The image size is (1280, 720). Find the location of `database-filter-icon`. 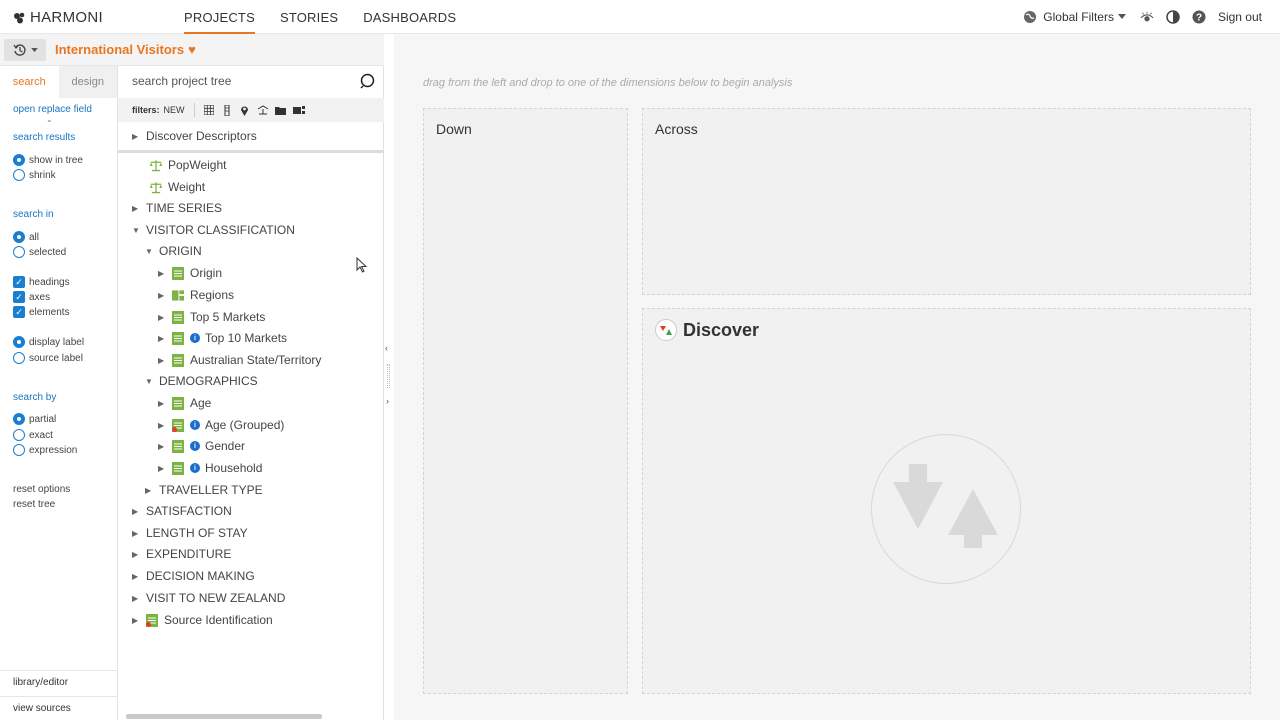

database-filter-icon is located at coordinates (299, 110).